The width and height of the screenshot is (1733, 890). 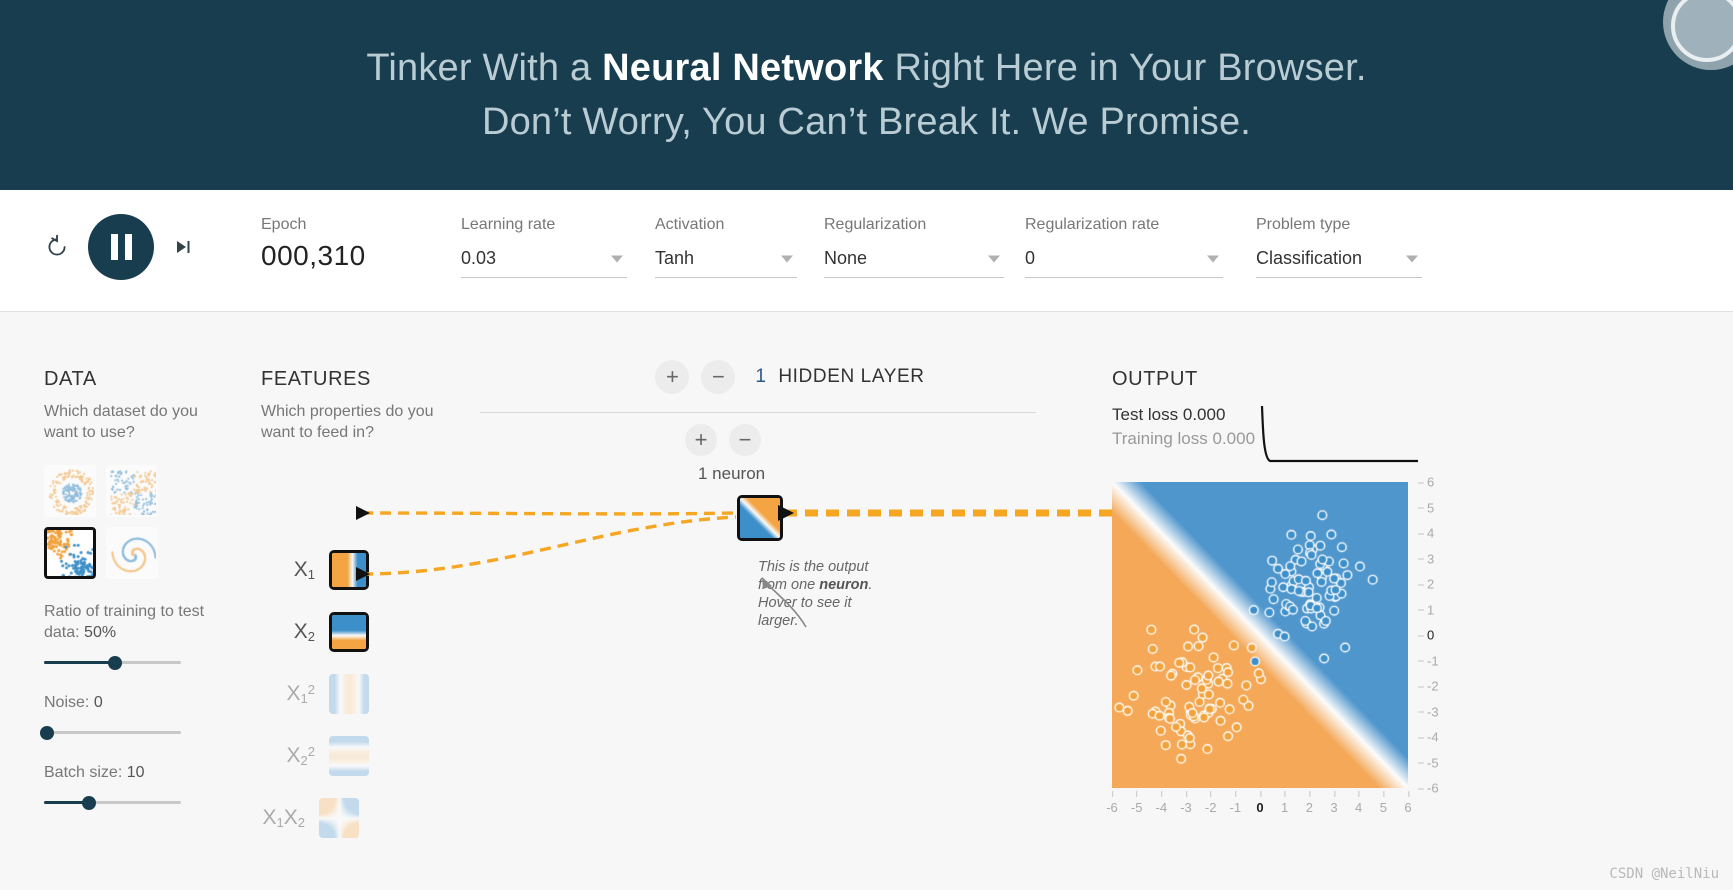 What do you see at coordinates (672, 377) in the screenshot?
I see `add-layer-button: +` at bounding box center [672, 377].